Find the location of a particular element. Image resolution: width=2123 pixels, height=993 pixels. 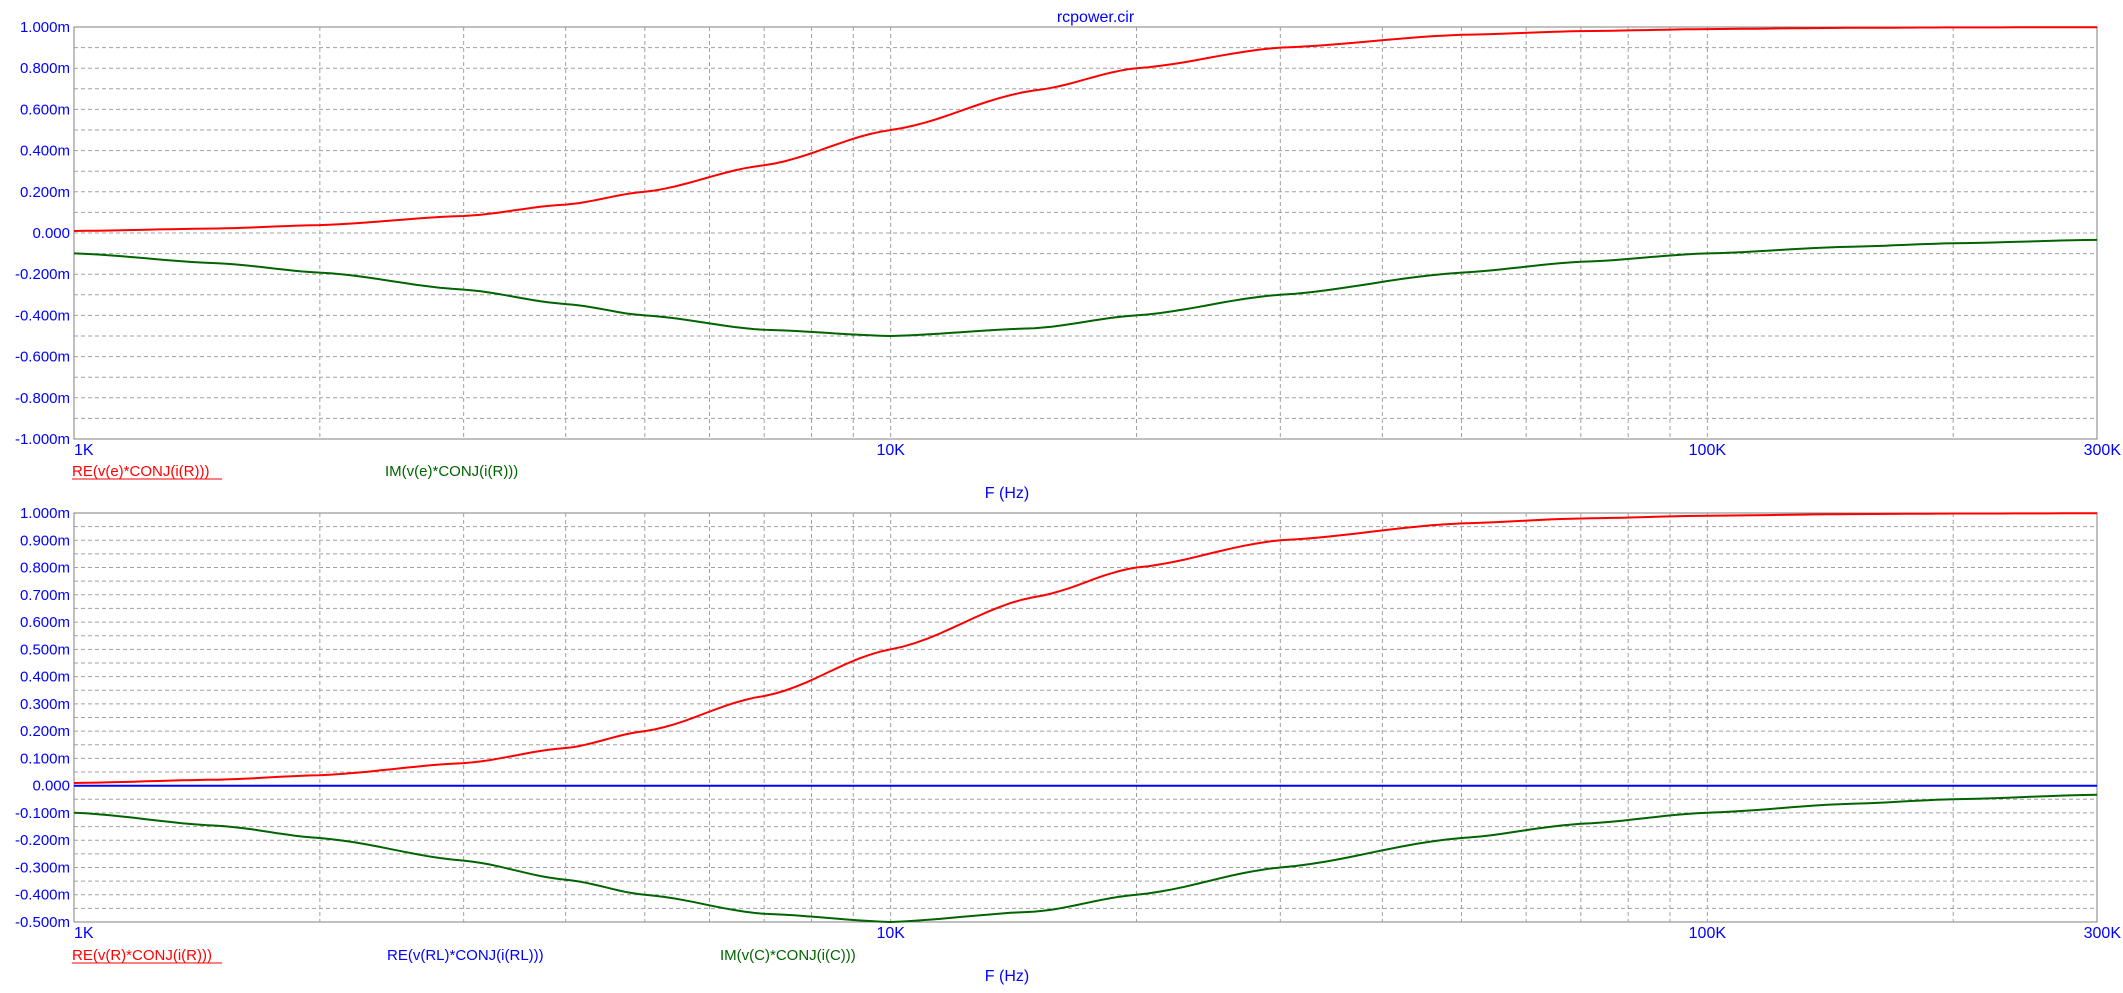

y-tick-label: -1.000m is located at coordinates (42, 439).